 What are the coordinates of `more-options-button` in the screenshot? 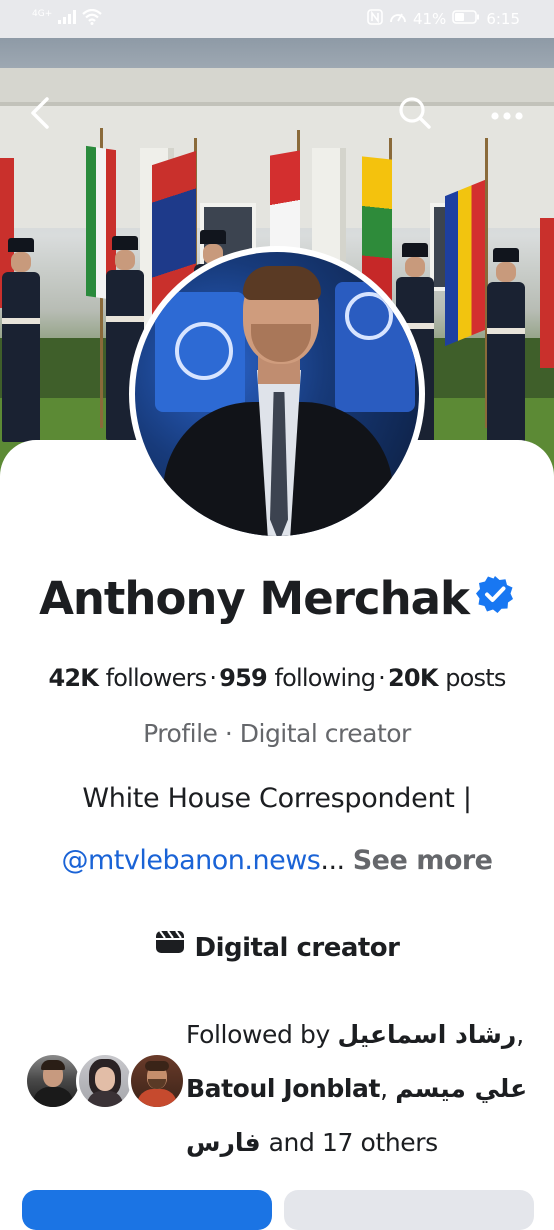 It's located at (507, 115).